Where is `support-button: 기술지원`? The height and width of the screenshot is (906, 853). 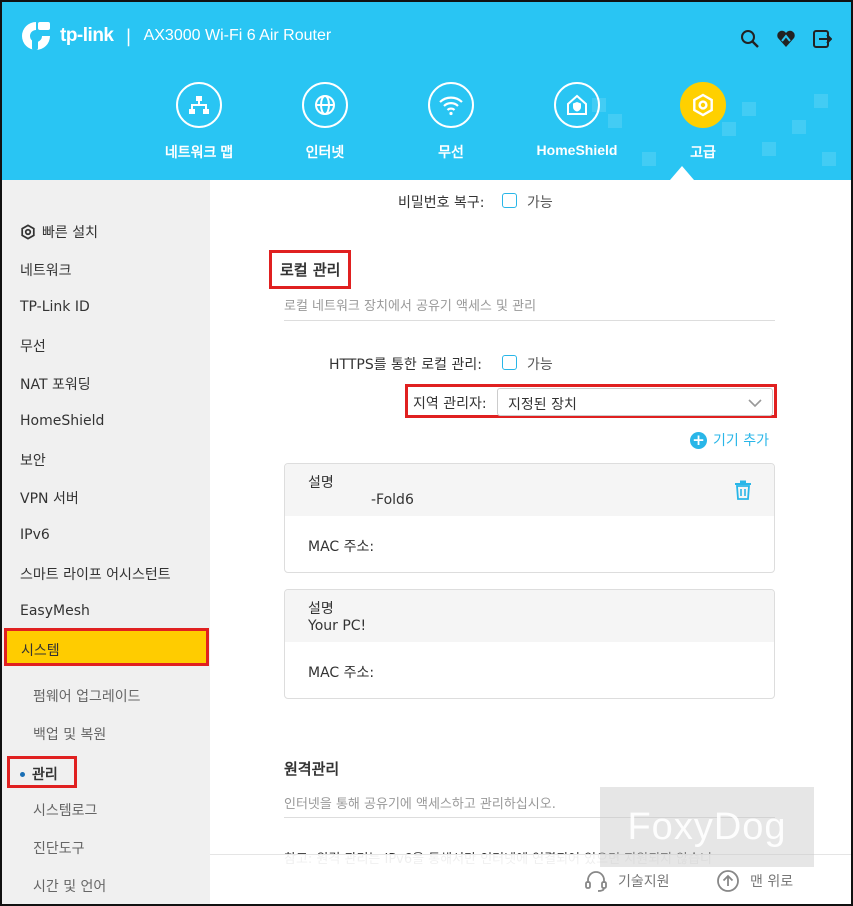
support-button: 기술지원 is located at coordinates (627, 881).